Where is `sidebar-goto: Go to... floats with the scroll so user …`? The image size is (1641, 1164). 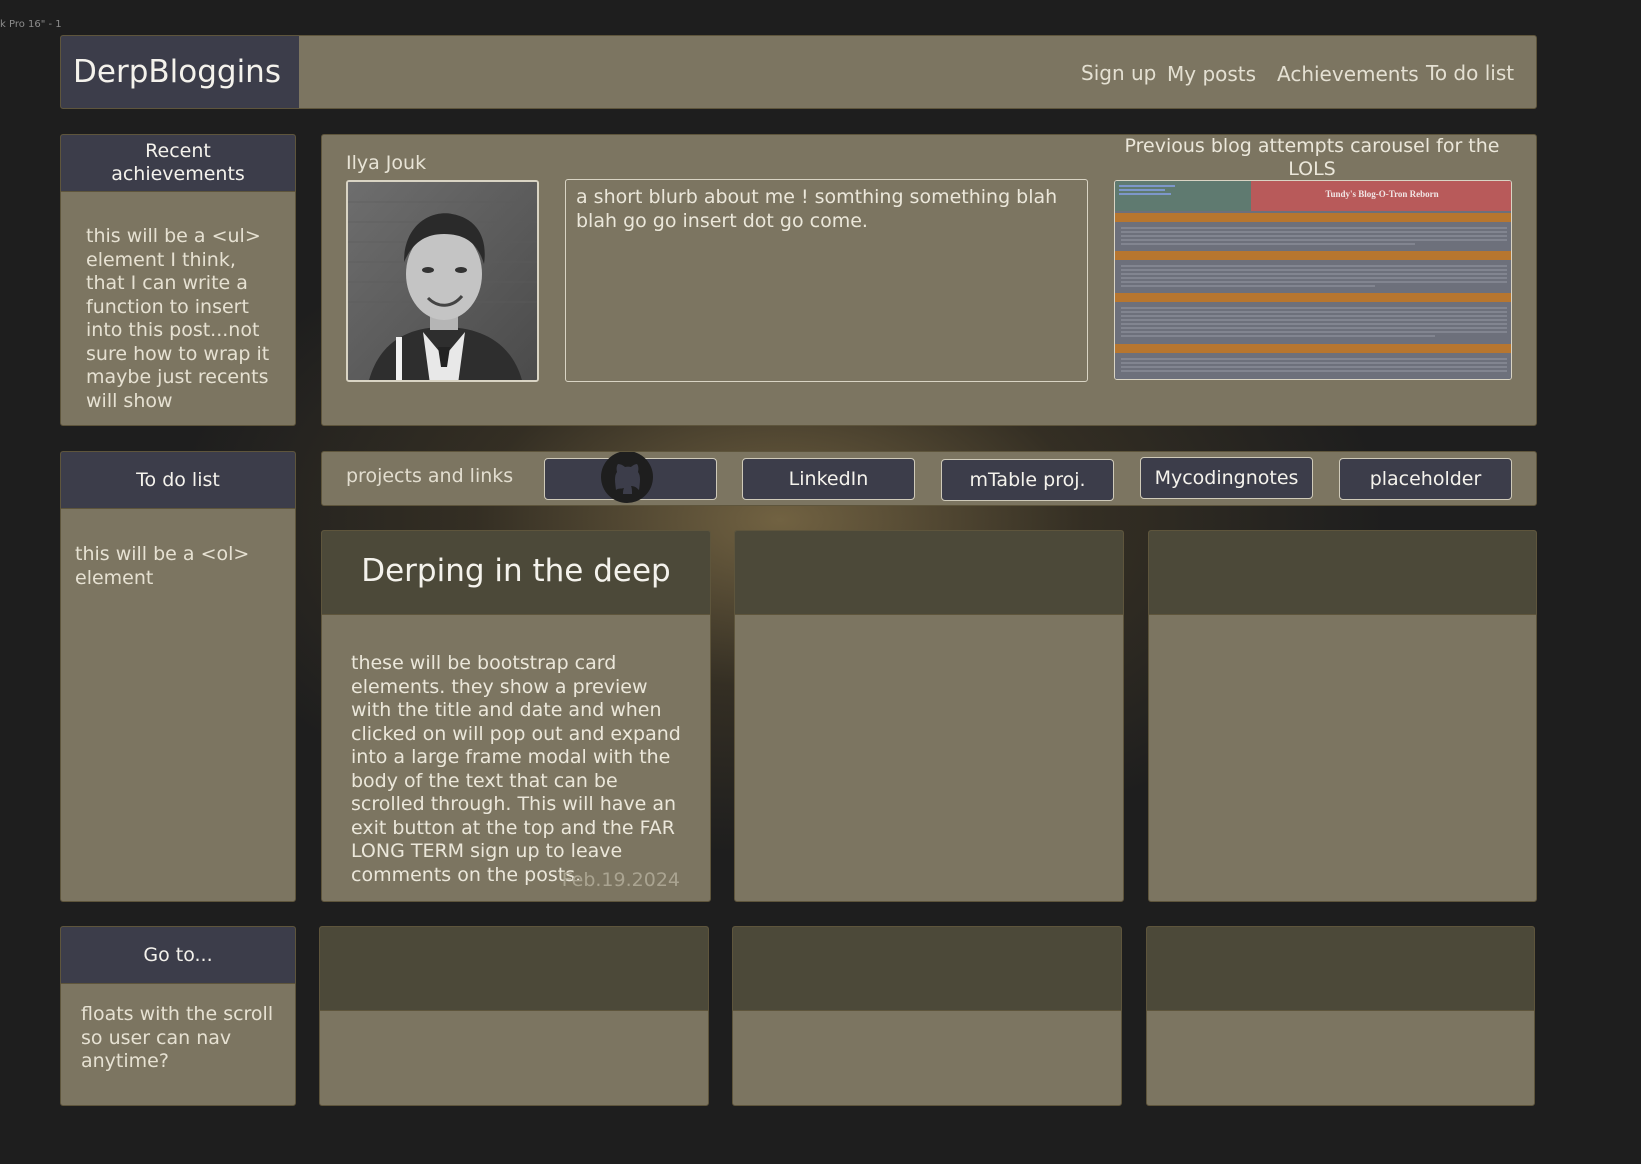 sidebar-goto: Go to... floats with the scroll so user … is located at coordinates (178, 1016).